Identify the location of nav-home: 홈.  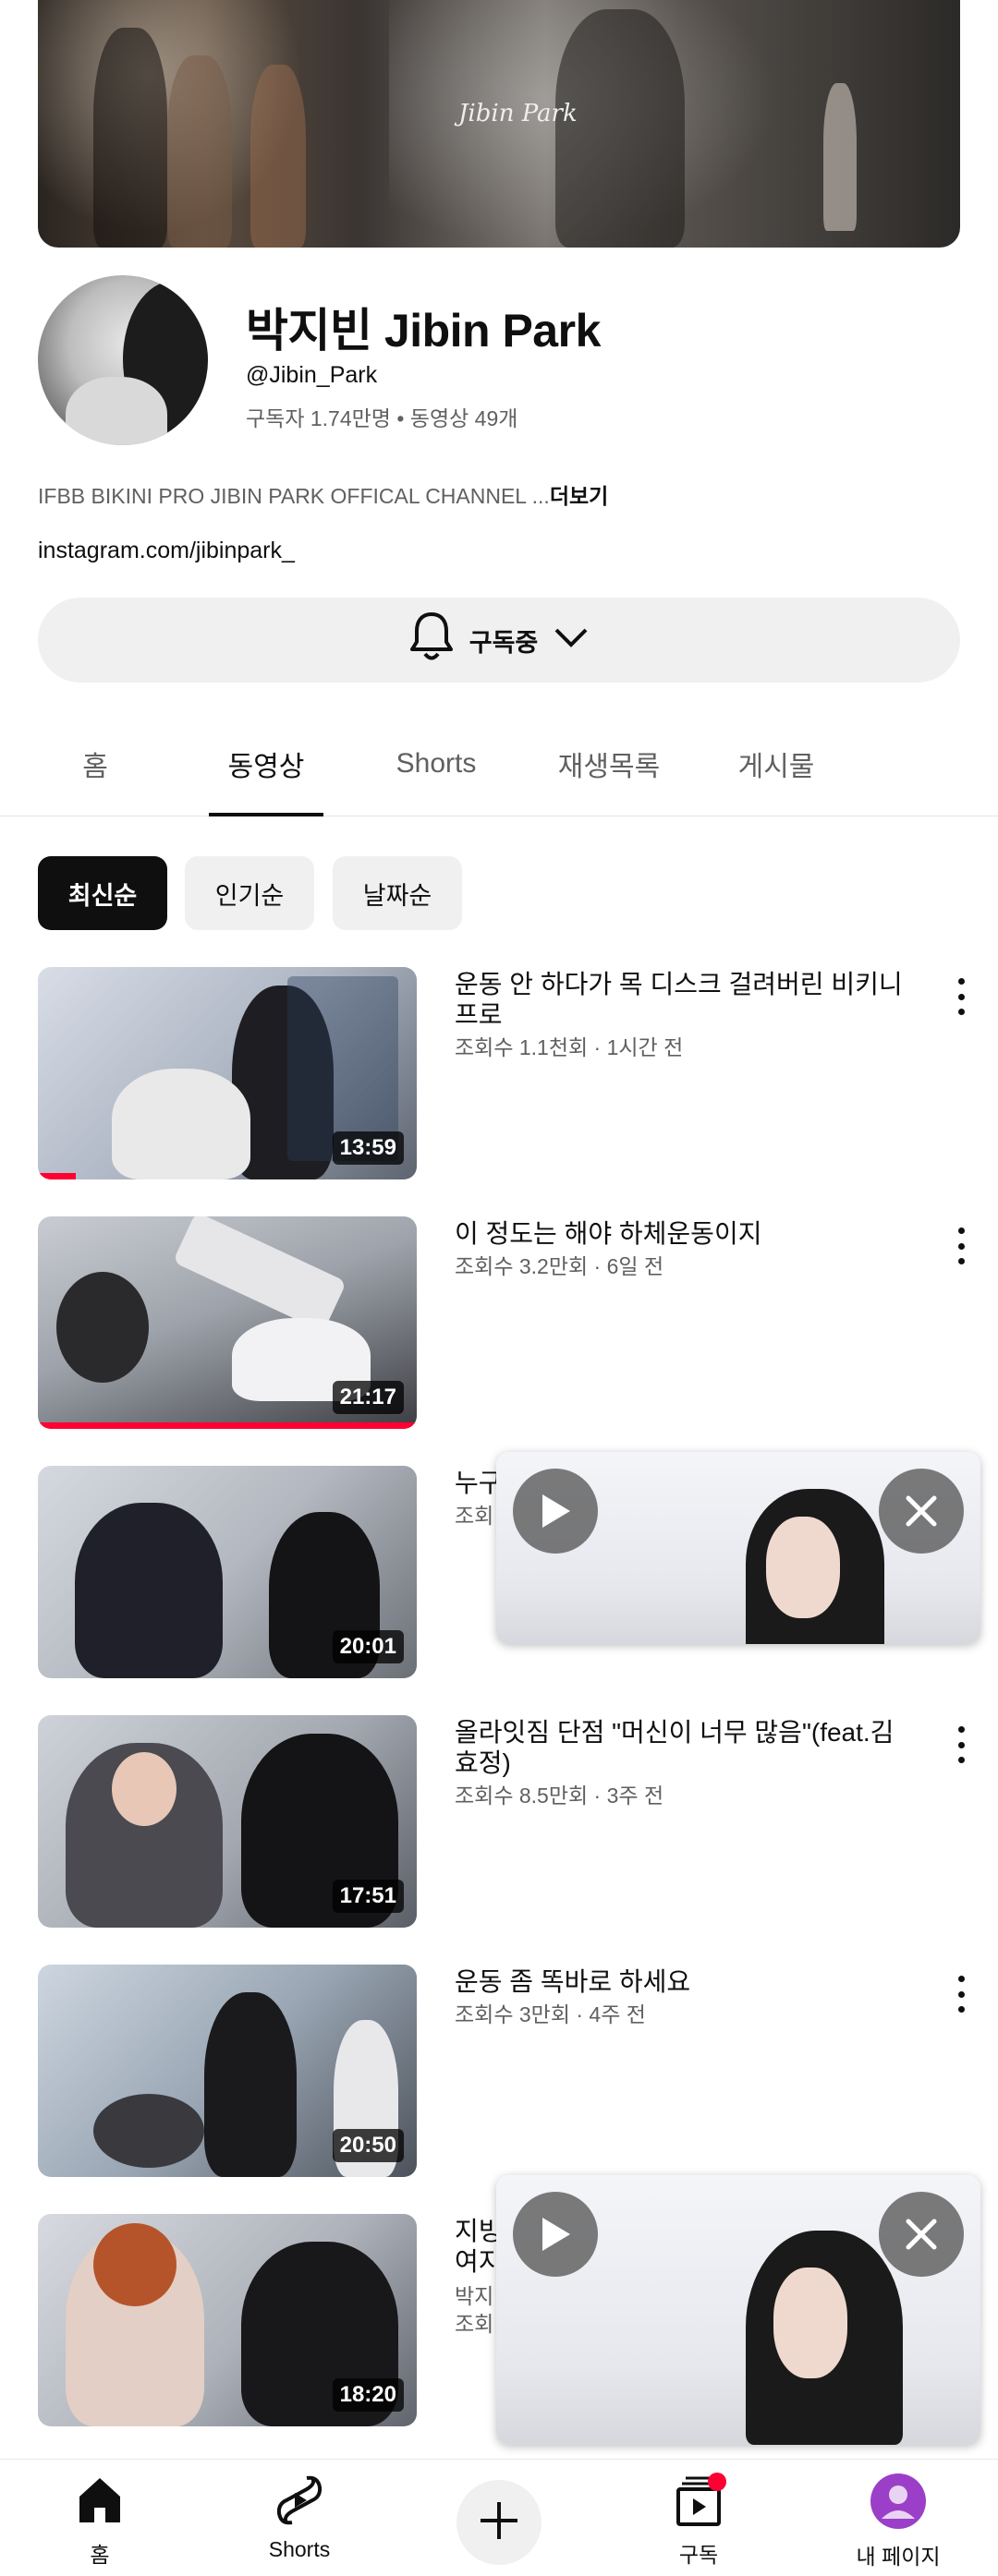
(100, 2523).